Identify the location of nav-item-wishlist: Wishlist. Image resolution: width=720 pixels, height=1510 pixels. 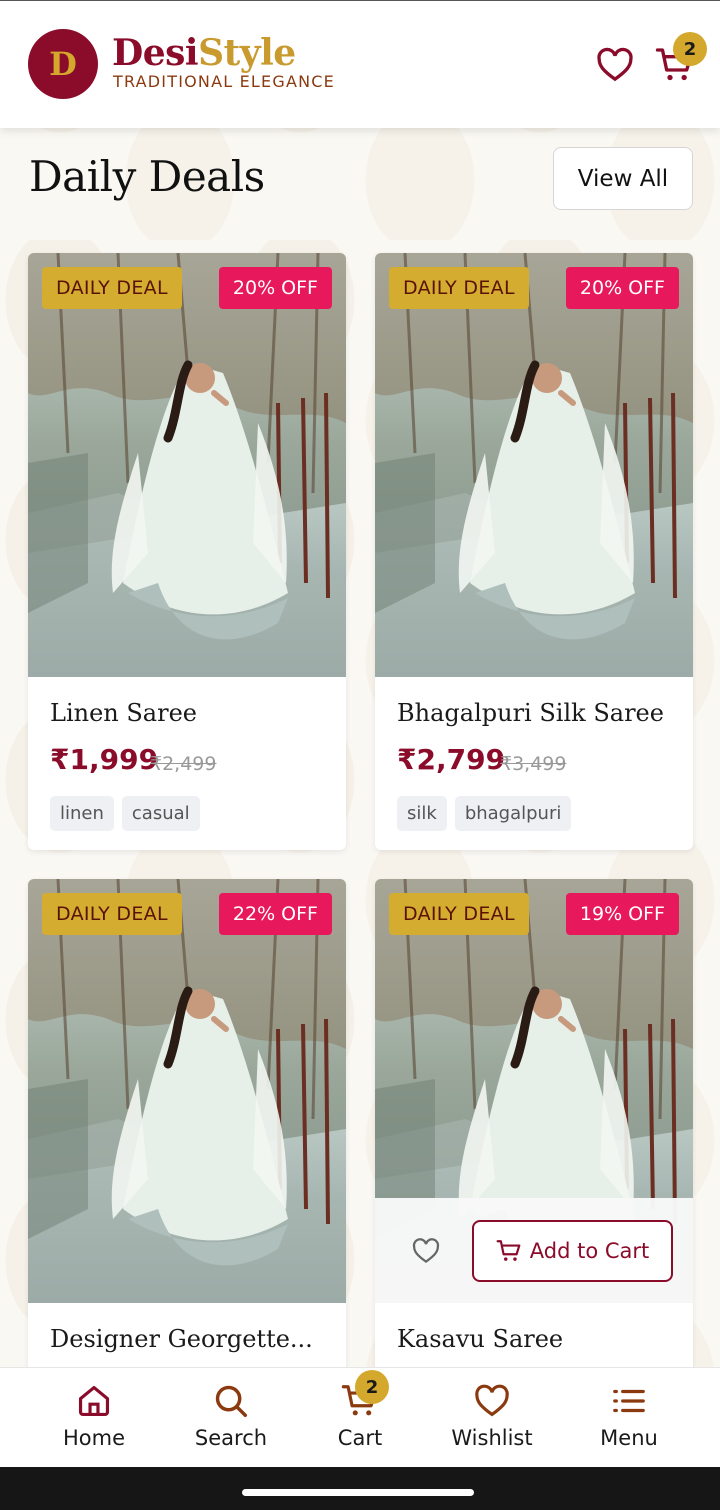
(492, 1418).